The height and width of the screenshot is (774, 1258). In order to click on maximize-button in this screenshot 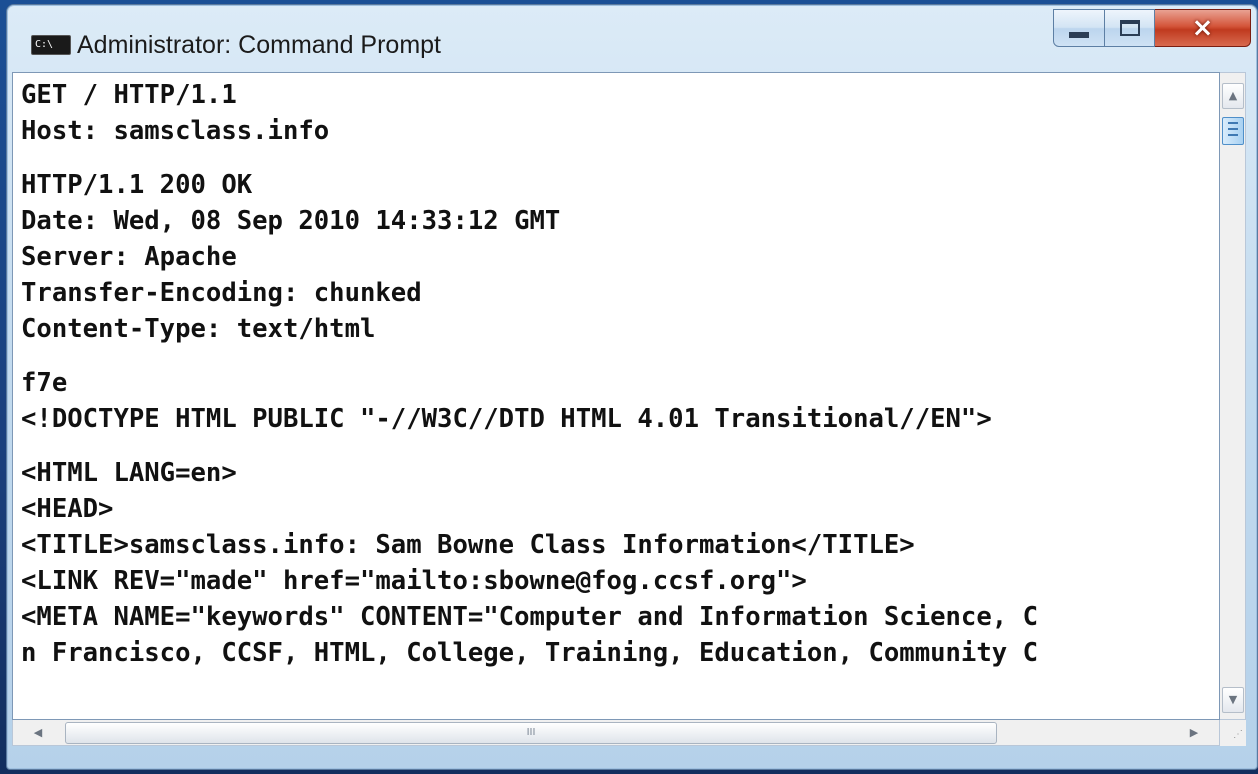, I will do `click(1130, 28)`.